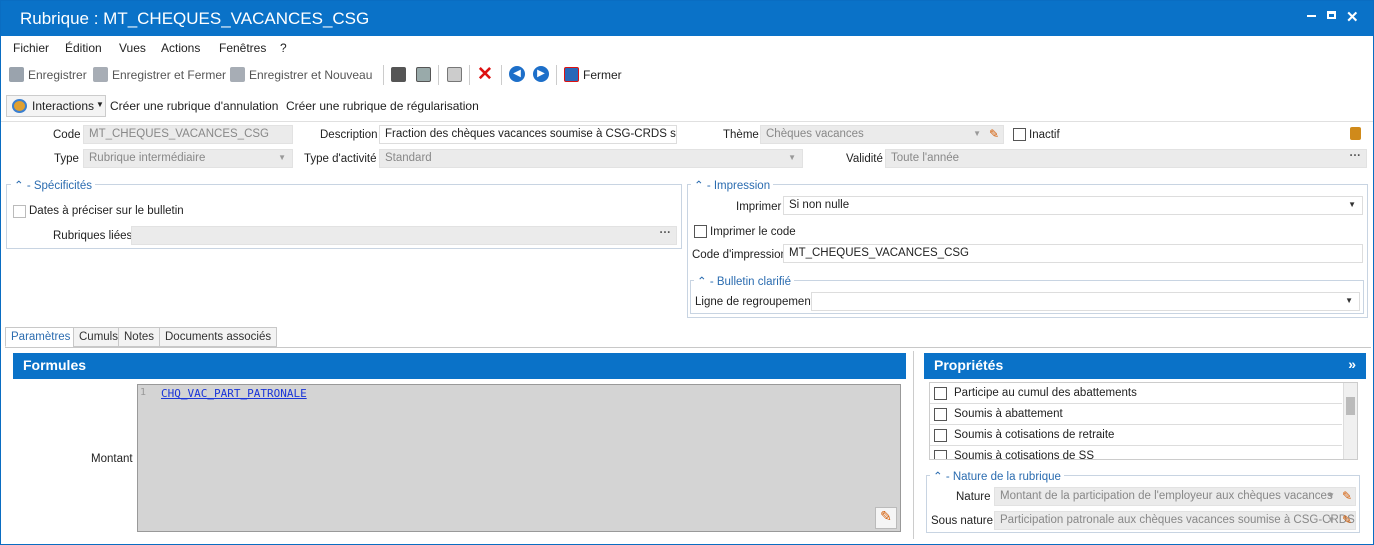  What do you see at coordinates (98, 337) in the screenshot?
I see `tab-cumuls: Cumuls` at bounding box center [98, 337].